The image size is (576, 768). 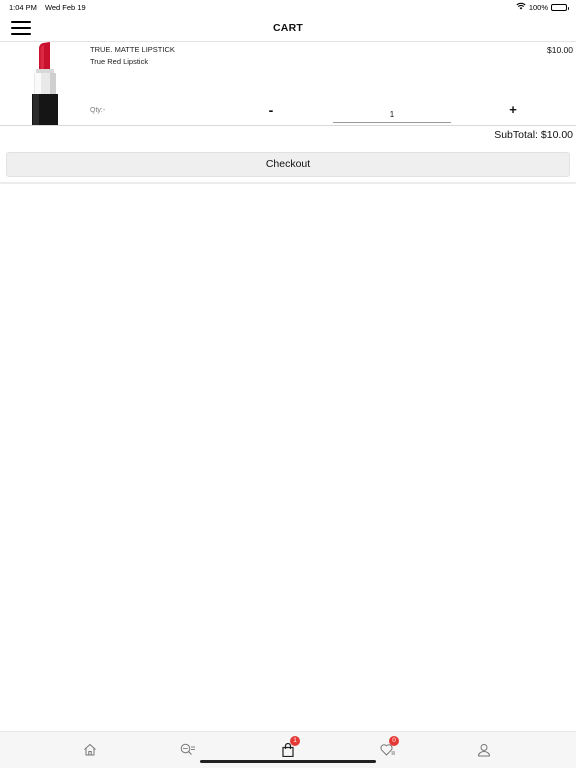 I want to click on search-icon, so click(x=187, y=749).